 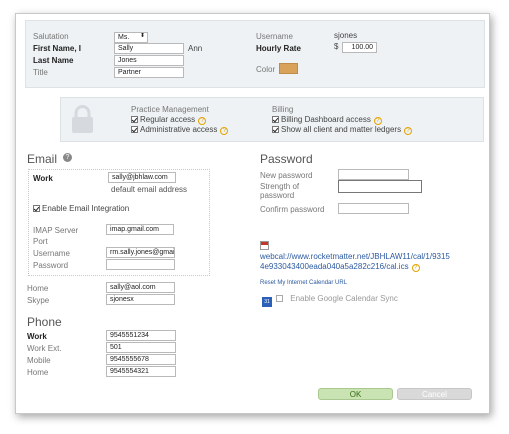 What do you see at coordinates (264, 245) in the screenshot?
I see `calendar-icon` at bounding box center [264, 245].